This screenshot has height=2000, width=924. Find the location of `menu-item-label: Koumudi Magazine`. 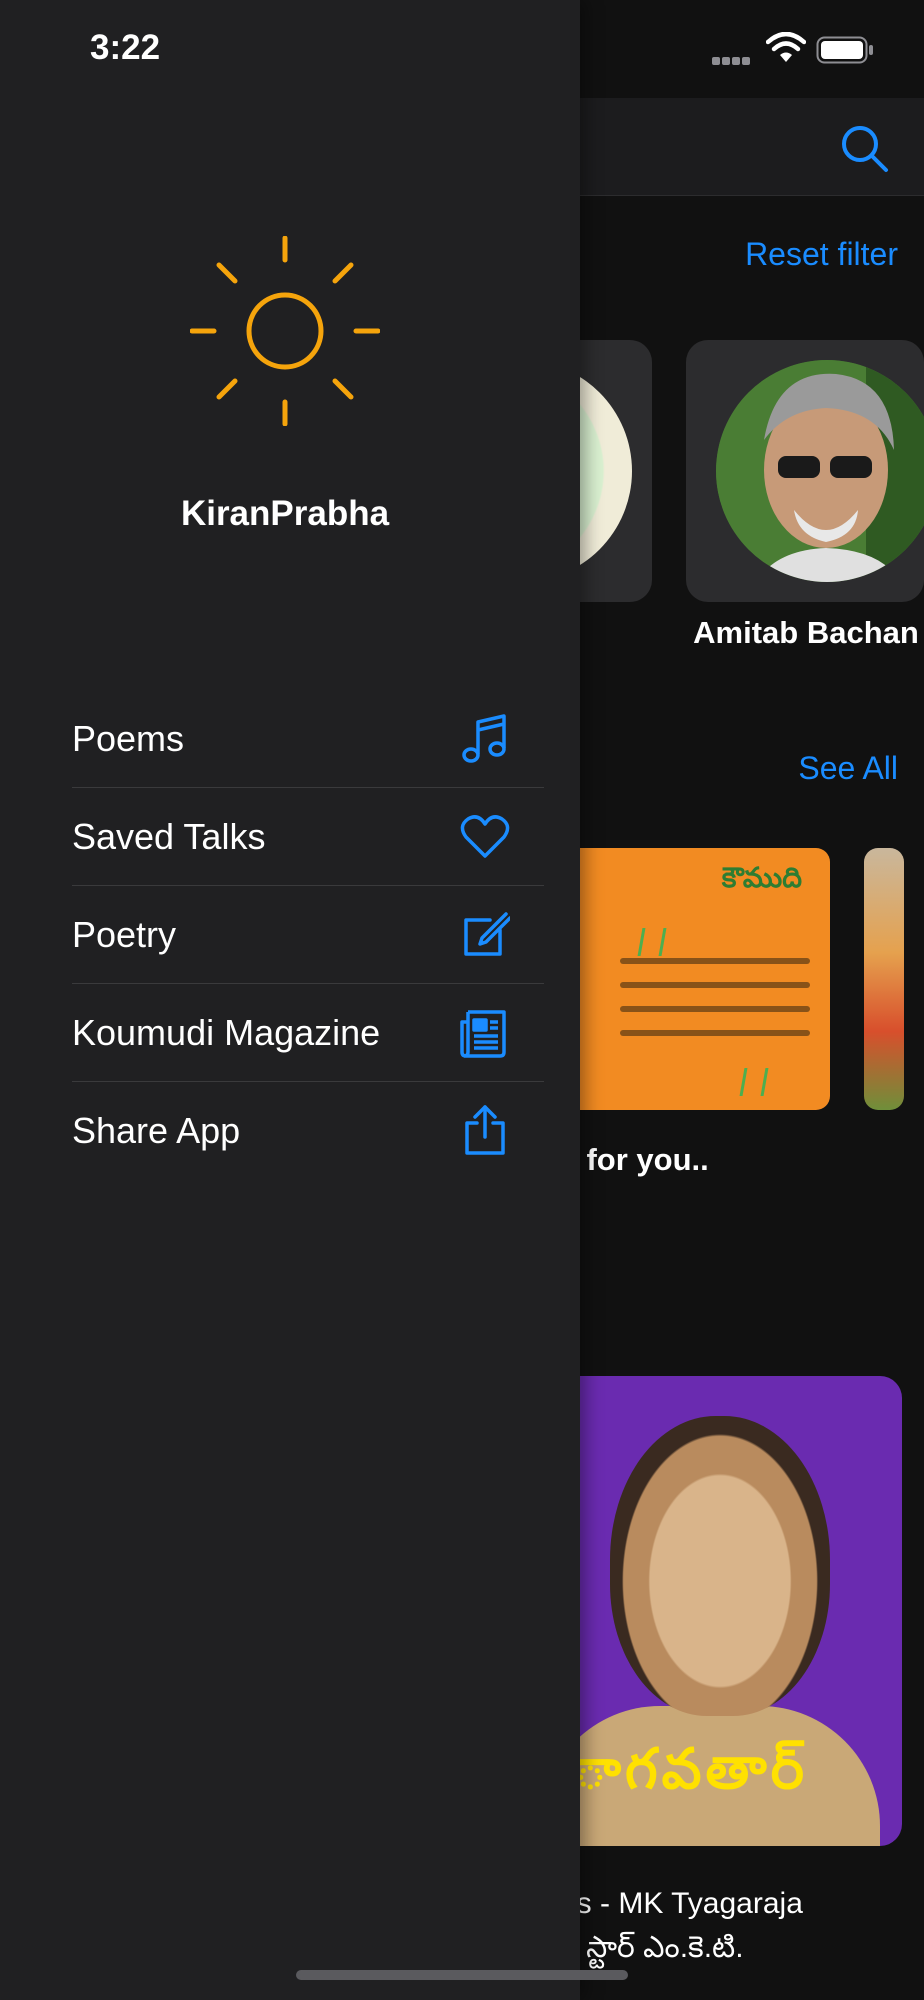

menu-item-label: Koumudi Magazine is located at coordinates (226, 1032).